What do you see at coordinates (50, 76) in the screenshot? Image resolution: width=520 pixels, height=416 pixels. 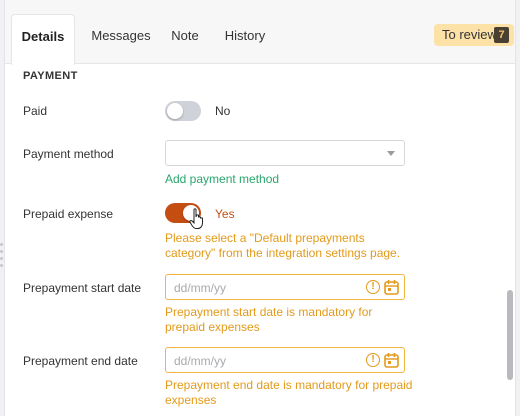 I see `section-title-payment: PAYMENT` at bounding box center [50, 76].